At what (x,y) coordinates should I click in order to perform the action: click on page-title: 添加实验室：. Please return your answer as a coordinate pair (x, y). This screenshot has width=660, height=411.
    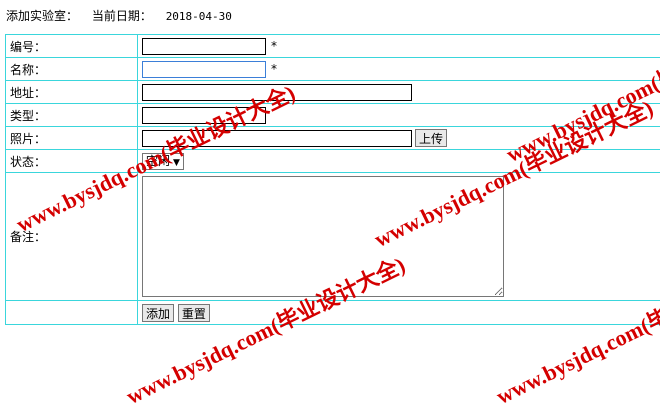
    Looking at the image, I should click on (42, 16).